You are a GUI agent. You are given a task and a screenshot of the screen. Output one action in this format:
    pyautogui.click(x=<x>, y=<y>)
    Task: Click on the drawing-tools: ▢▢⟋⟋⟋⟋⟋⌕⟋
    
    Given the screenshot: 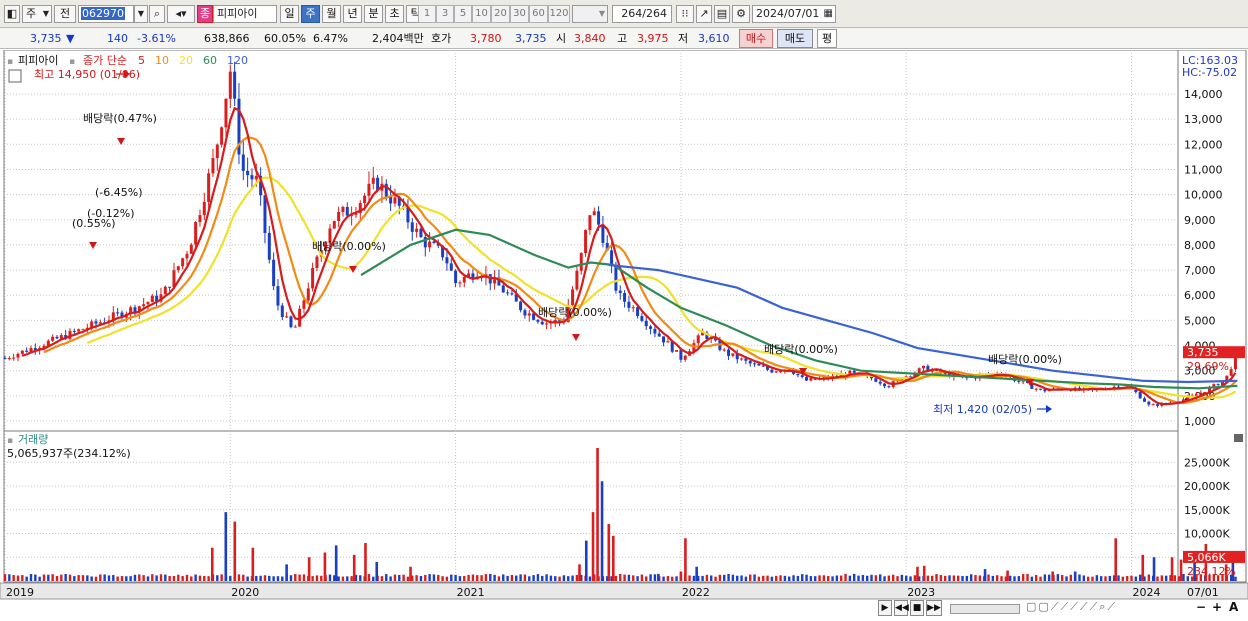 What is the action you would take?
    pyautogui.click(x=1106, y=609)
    